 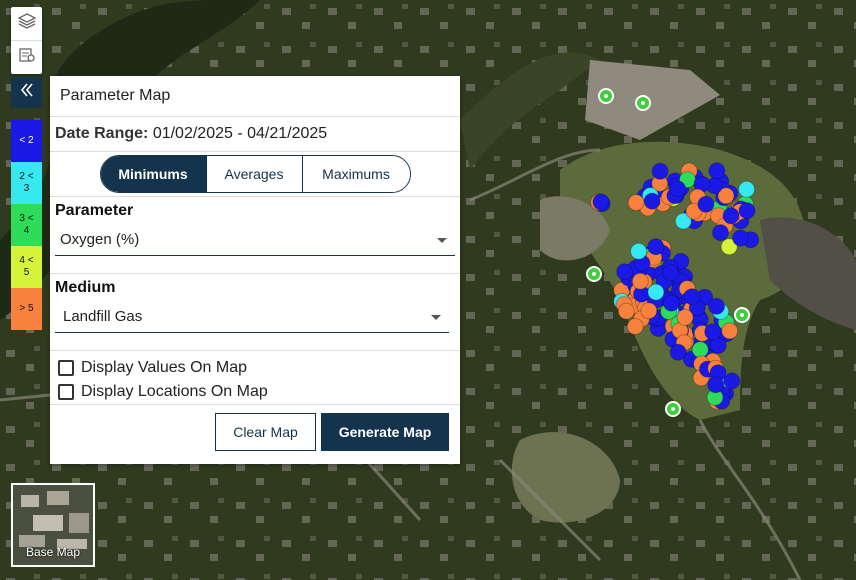 I want to click on statistic-toggle: Minimums Averages Maximums, so click(x=255, y=174).